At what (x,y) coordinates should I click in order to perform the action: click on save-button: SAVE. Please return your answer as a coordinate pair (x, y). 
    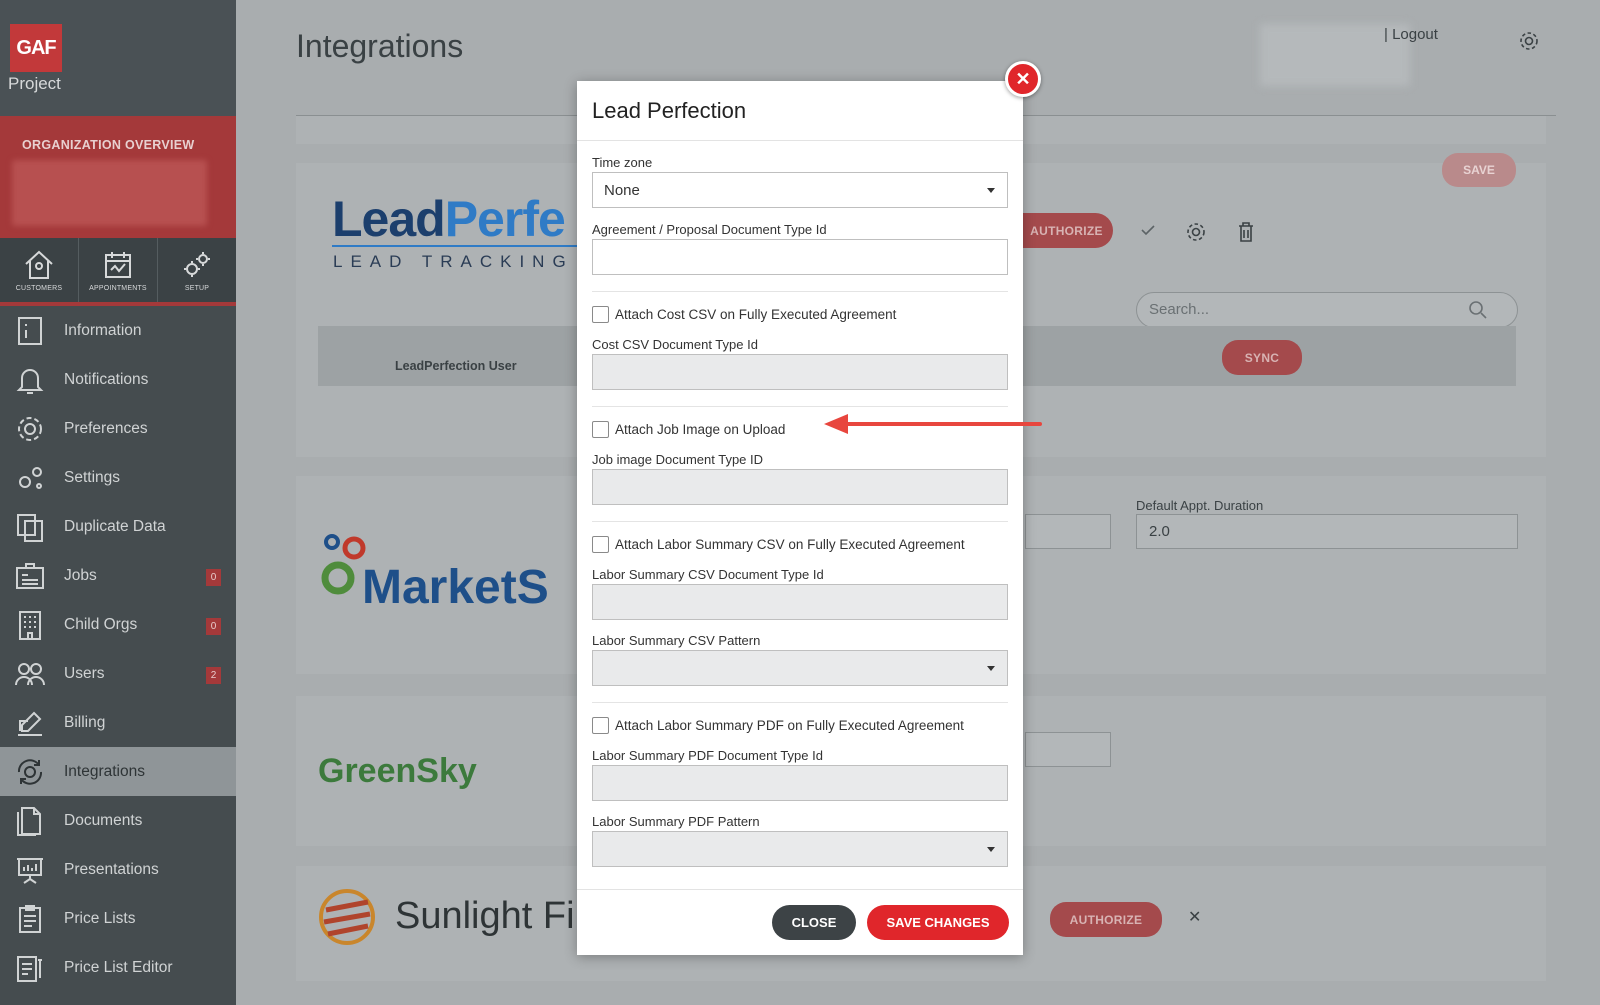
    Looking at the image, I should click on (1479, 170).